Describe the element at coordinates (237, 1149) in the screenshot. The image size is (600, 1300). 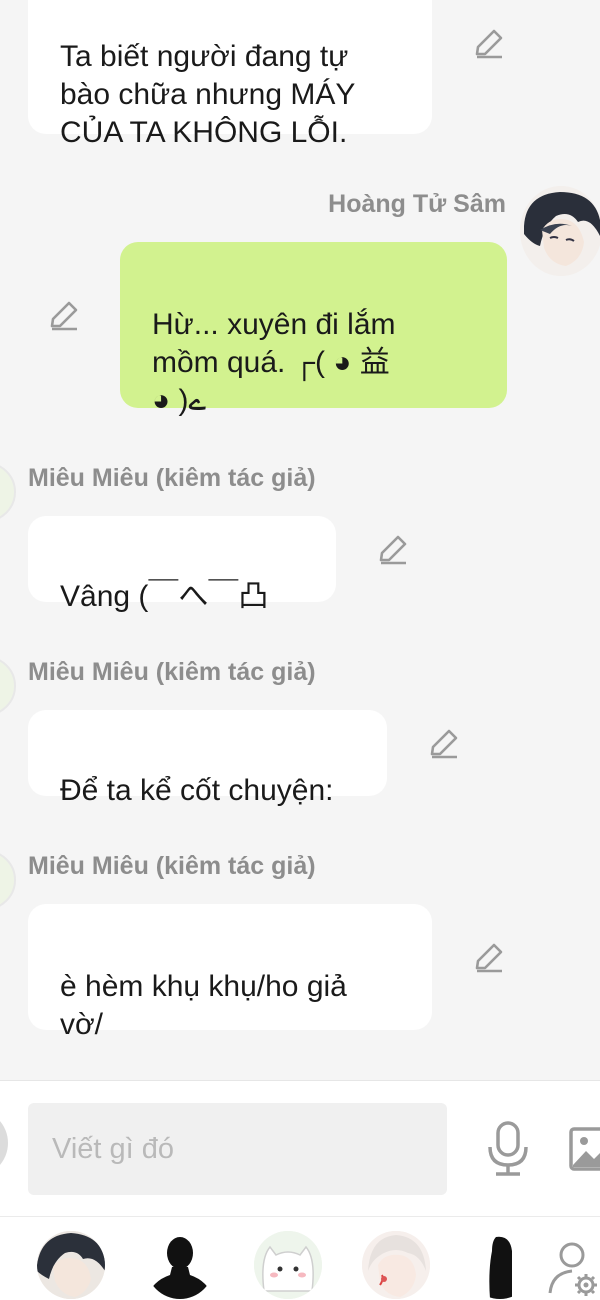
I see `message-input: Viết gì đó` at that location.